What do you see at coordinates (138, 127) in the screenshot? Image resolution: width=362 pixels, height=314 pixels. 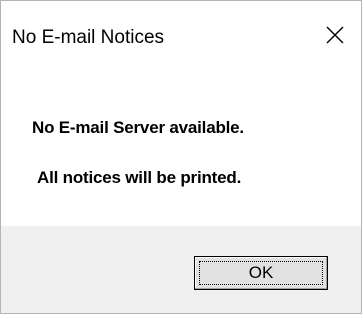 I see `message-line-1: No E-mail Server available.` at bounding box center [138, 127].